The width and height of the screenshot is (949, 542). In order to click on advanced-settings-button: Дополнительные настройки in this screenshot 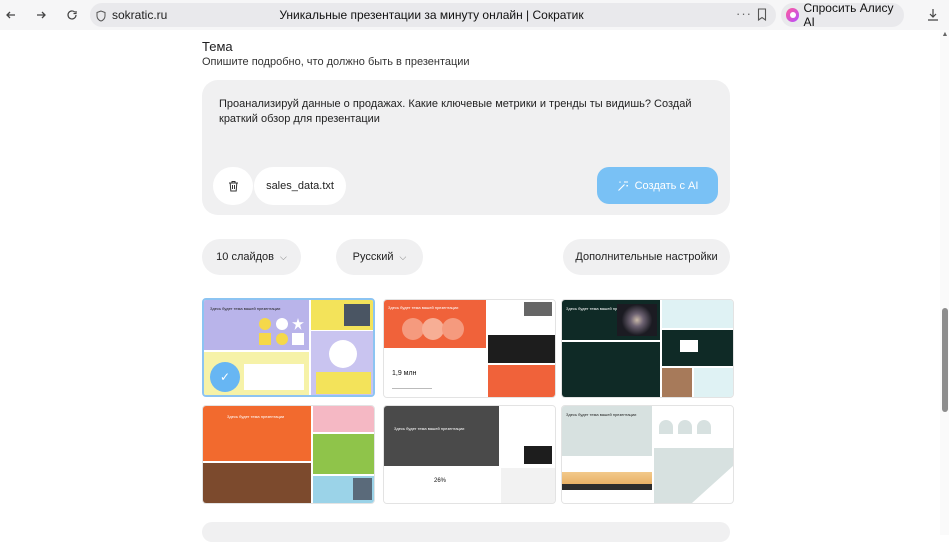, I will do `click(646, 257)`.